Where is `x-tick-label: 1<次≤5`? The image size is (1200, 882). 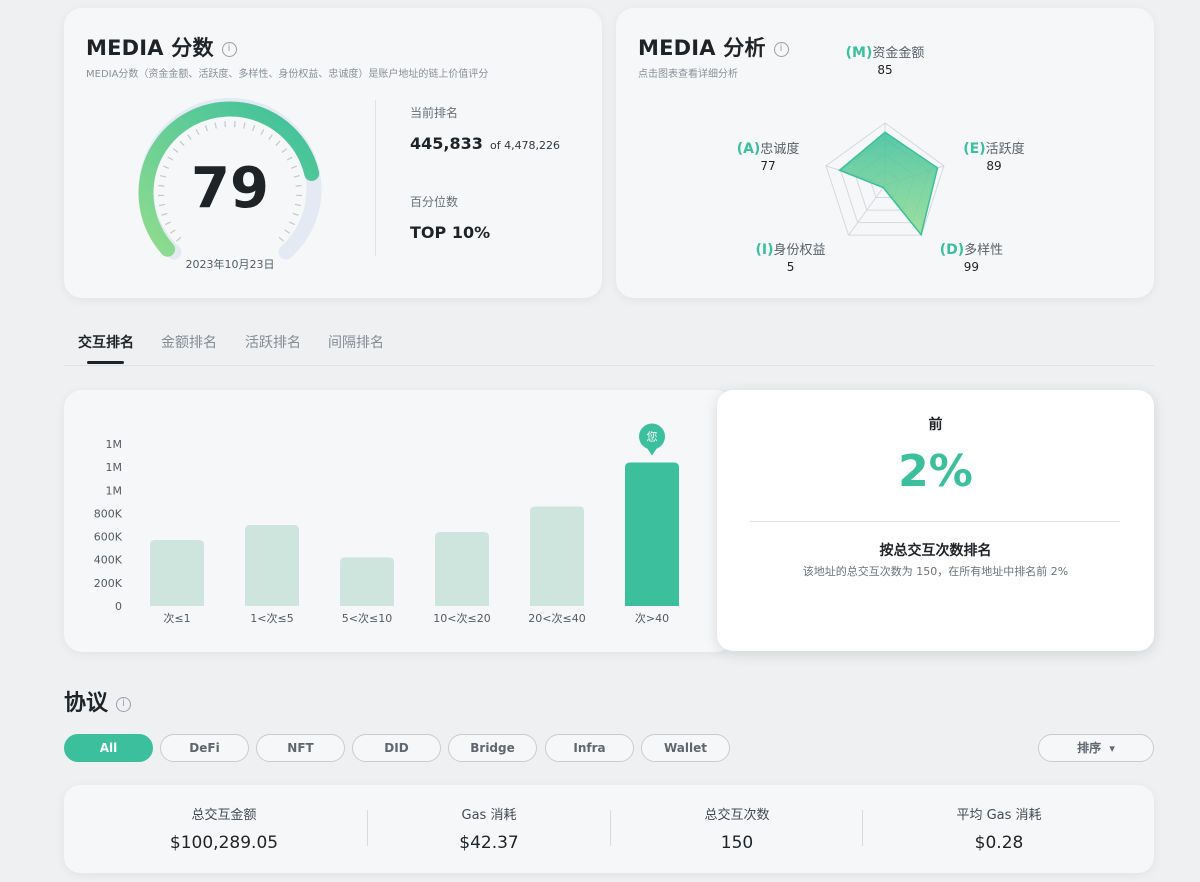
x-tick-label: 1<次≤5 is located at coordinates (271, 618).